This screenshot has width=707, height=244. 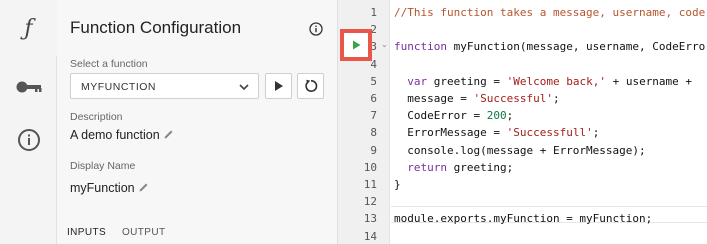 I want to click on key-icon, so click(x=28, y=87).